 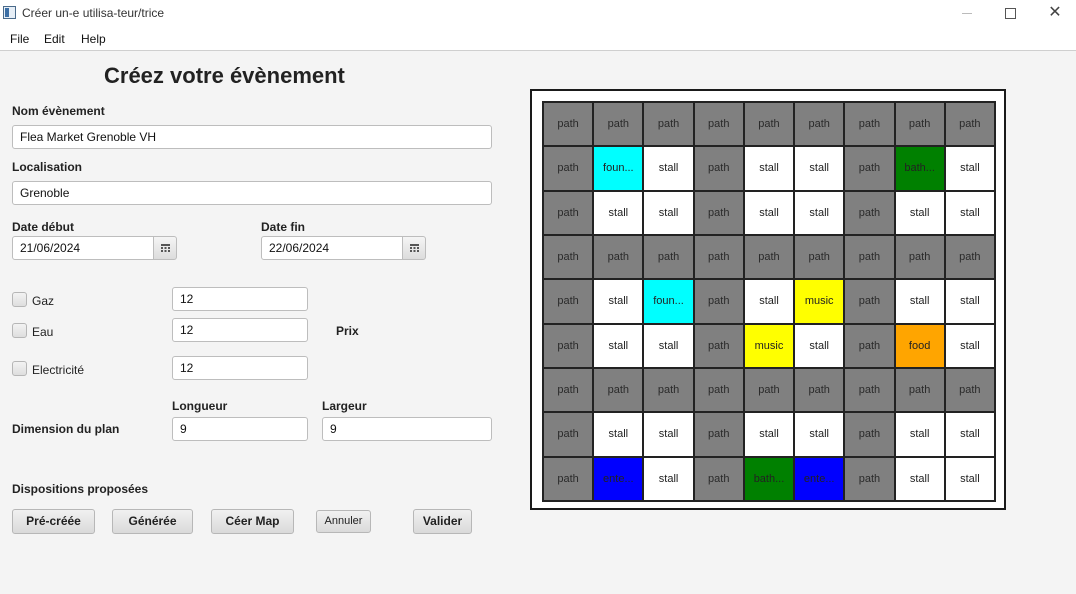 What do you see at coordinates (54, 39) in the screenshot?
I see `menu-edit: Edit` at bounding box center [54, 39].